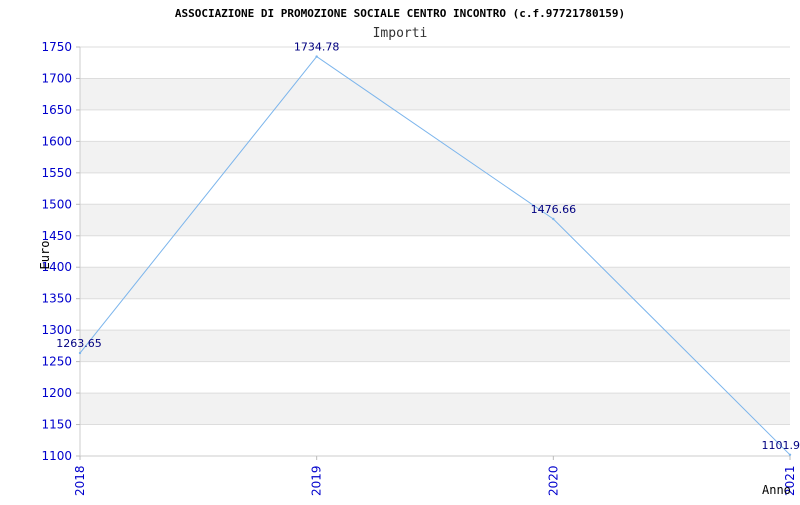 The width and height of the screenshot is (800, 505). Describe the element at coordinates (56, 141) in the screenshot. I see `y-tick-label: 1600` at that location.